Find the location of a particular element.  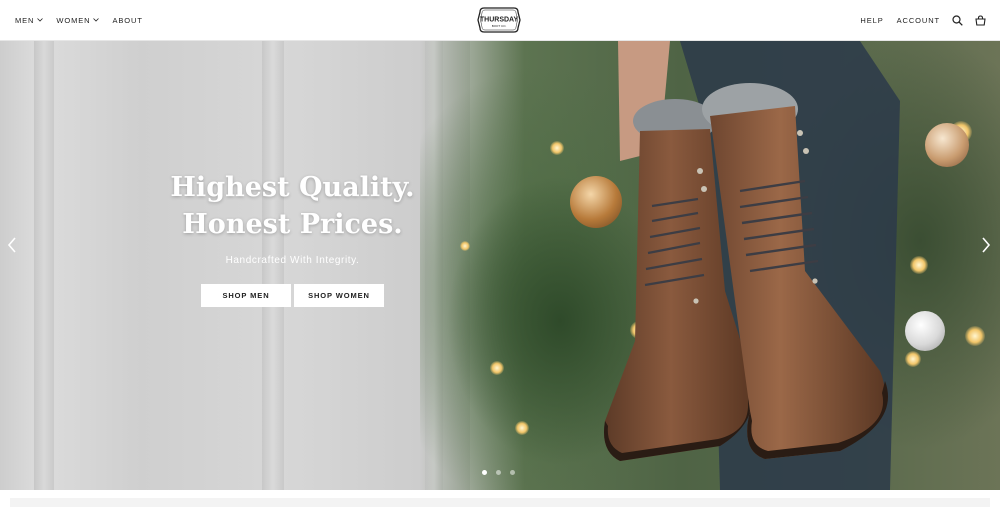

nav-account-label: ACCOUNT is located at coordinates (918, 20).